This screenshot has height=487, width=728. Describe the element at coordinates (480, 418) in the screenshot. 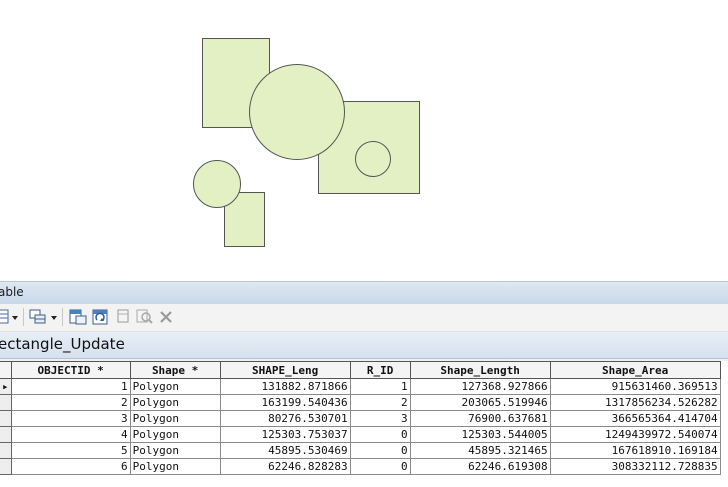

I see `cell-shape-length: 76900.637681` at that location.